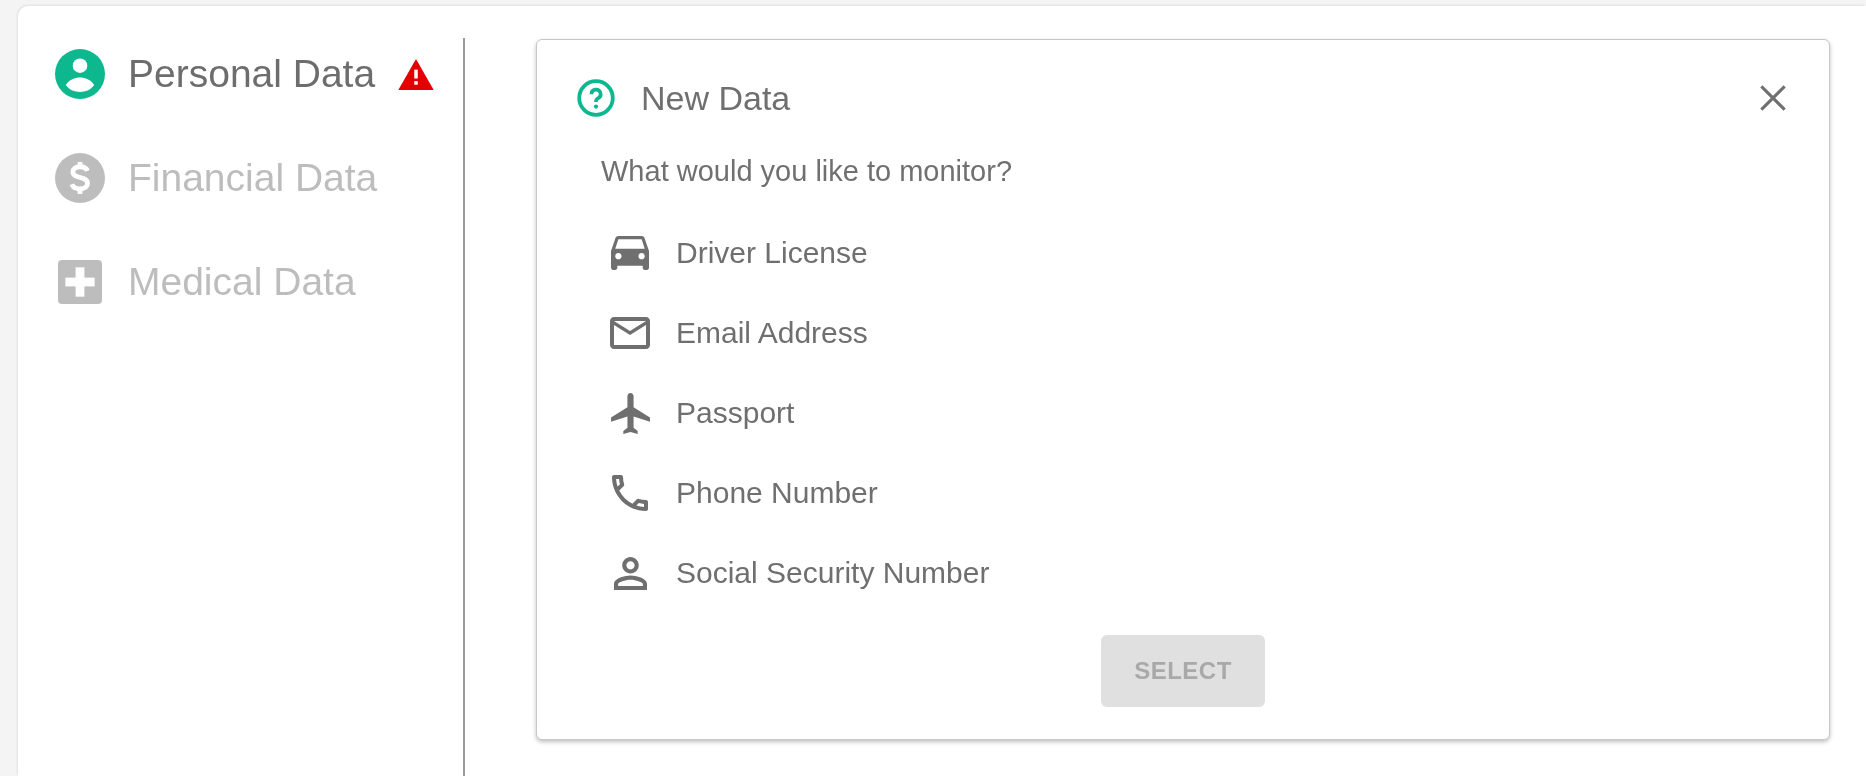 Image resolution: width=1866 pixels, height=776 pixels. What do you see at coordinates (630, 413) in the screenshot?
I see `airplane-icon` at bounding box center [630, 413].